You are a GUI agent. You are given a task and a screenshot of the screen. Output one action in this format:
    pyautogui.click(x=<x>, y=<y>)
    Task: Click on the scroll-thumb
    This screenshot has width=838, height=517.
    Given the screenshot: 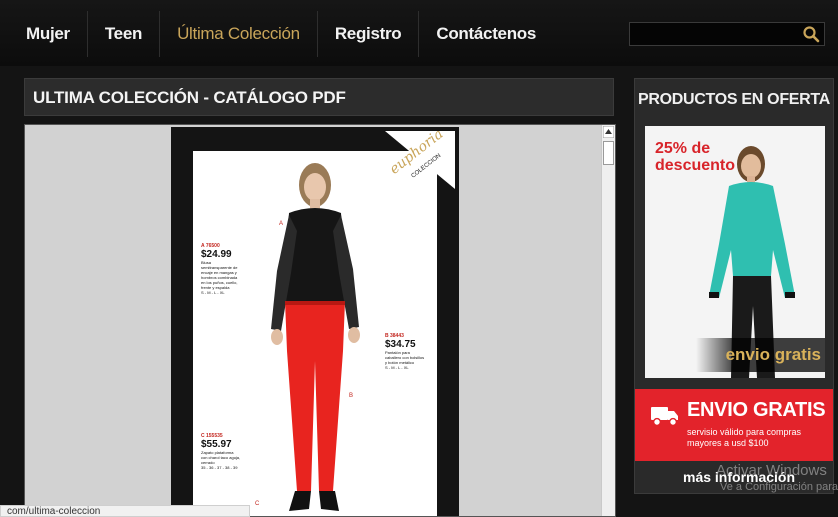 What is the action you would take?
    pyautogui.click(x=608, y=153)
    